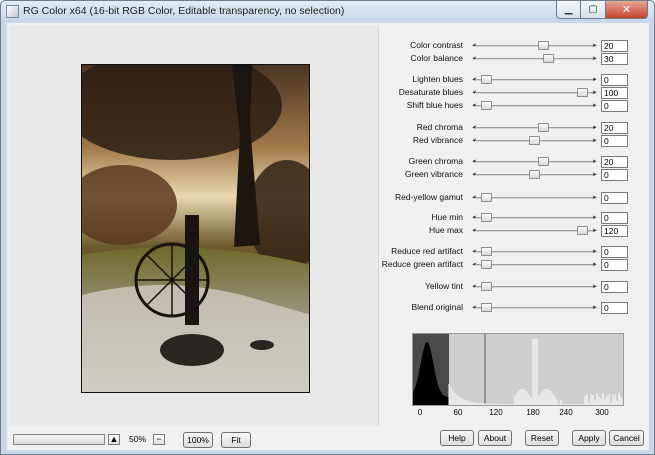 The image size is (655, 455). I want to click on maximize-button: ▢, so click(593, 10).